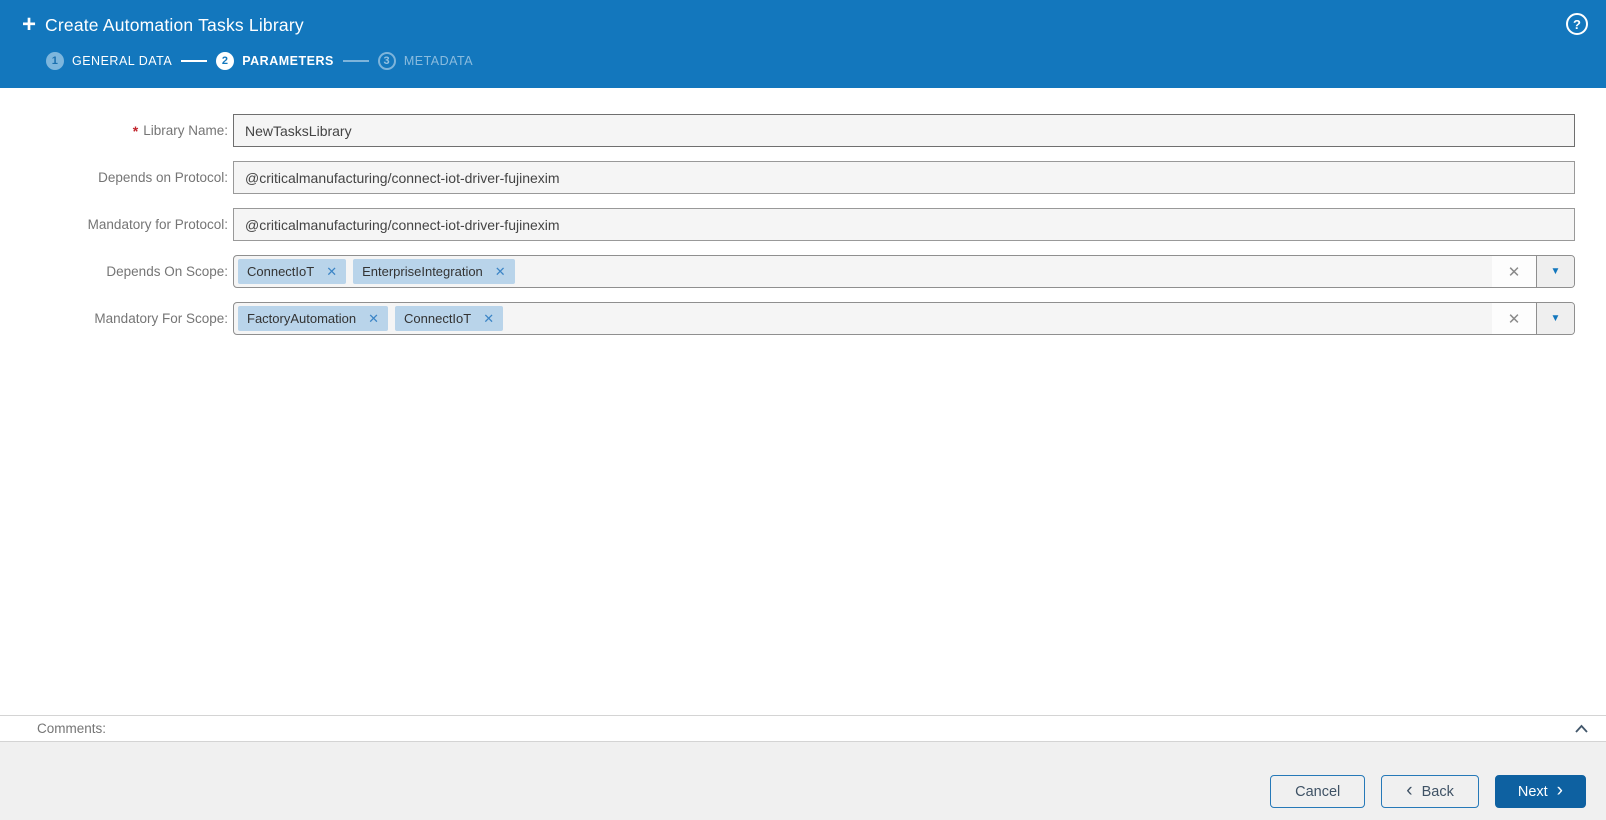  I want to click on next-button: Next ›, so click(1540, 791).